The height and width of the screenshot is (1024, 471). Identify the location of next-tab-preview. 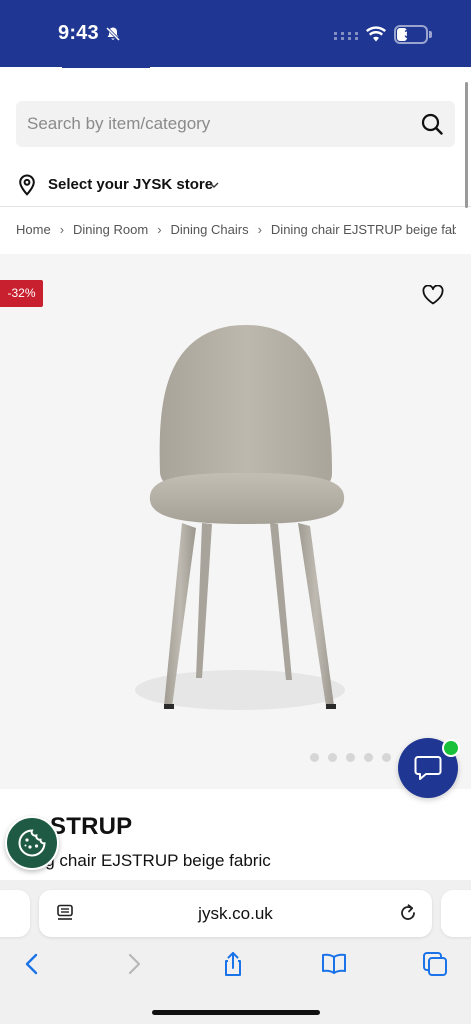
(456, 913).